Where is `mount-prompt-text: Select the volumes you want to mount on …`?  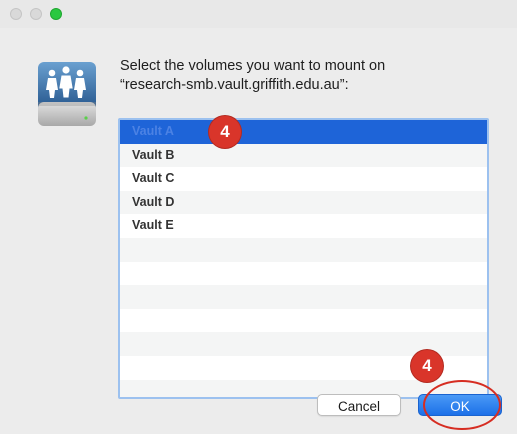
mount-prompt-text: Select the volumes you want to mount on … is located at coordinates (253, 75).